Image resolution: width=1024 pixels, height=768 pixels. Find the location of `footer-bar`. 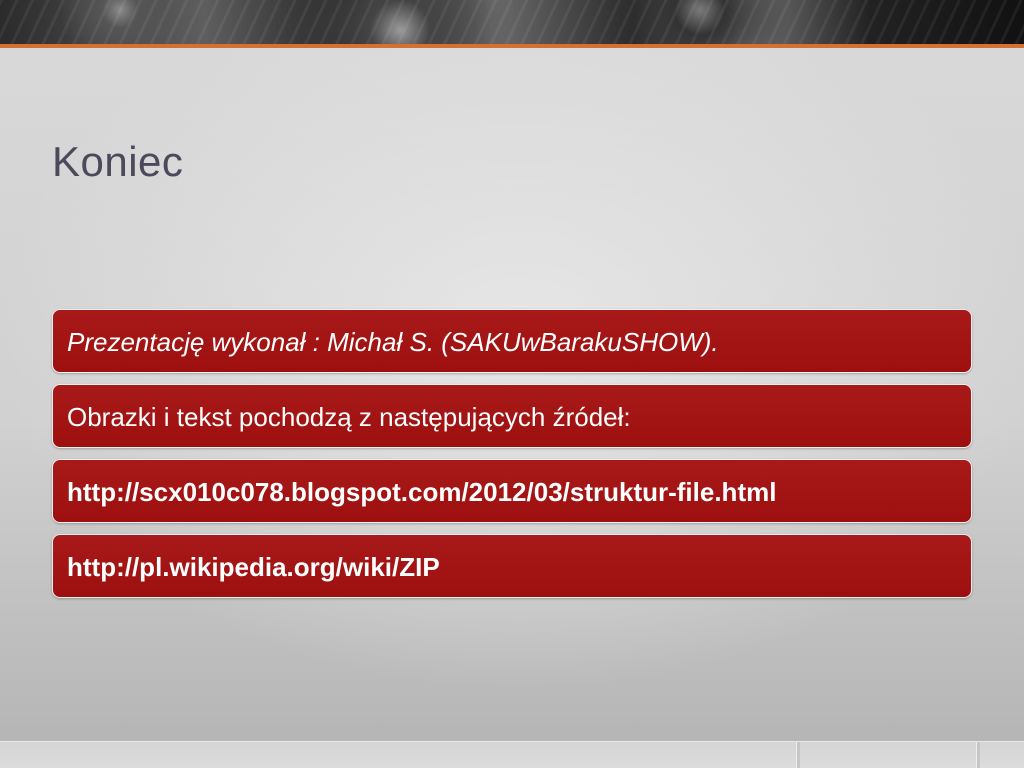

footer-bar is located at coordinates (512, 754).